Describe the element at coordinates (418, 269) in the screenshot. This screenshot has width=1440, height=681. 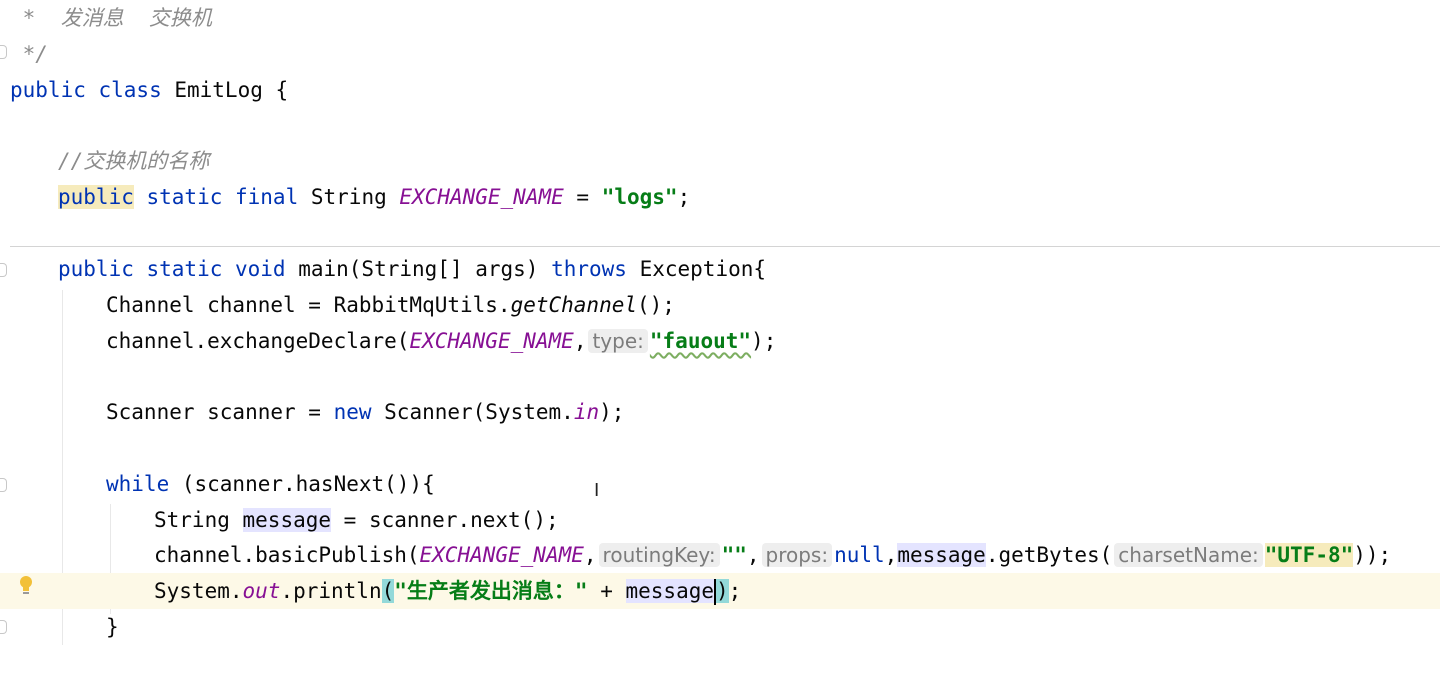
I see `method-signature: main(String[] args)` at that location.